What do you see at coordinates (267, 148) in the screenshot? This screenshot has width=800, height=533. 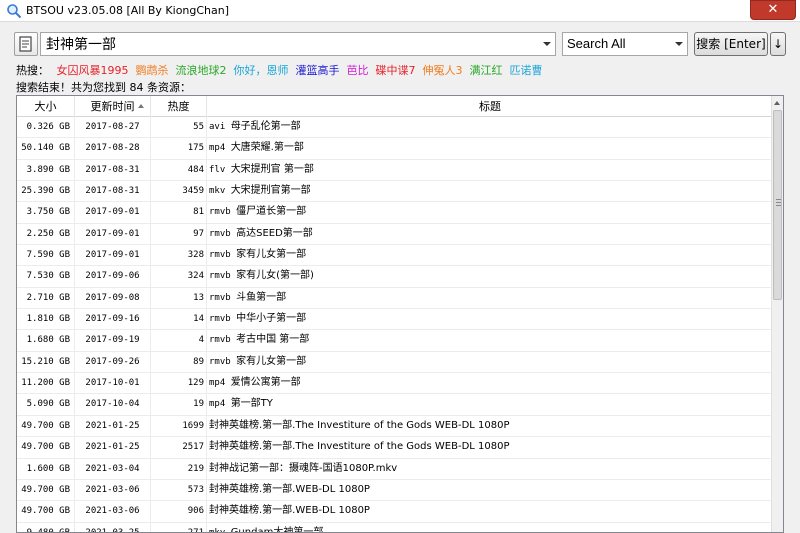 I see `resource-title: 大唐荣耀.第一部` at bounding box center [267, 148].